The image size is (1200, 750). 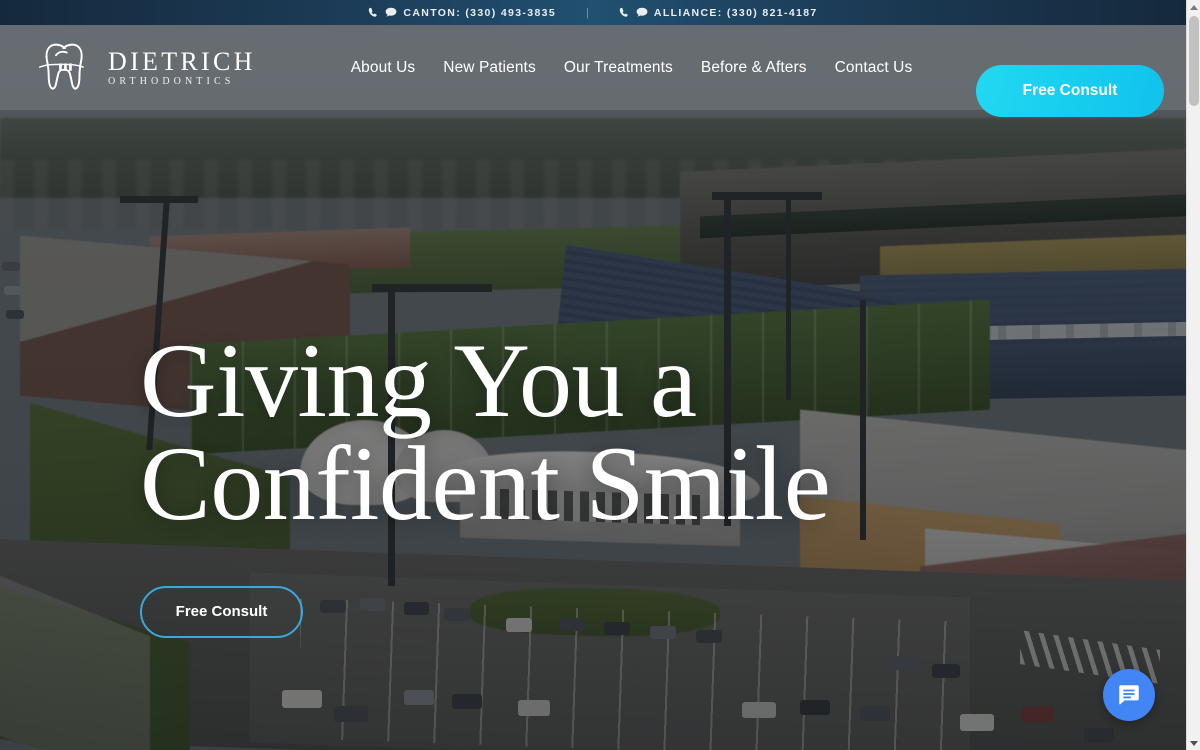 I want to click on header-free-consult-button: Free Consult, so click(x=1070, y=91).